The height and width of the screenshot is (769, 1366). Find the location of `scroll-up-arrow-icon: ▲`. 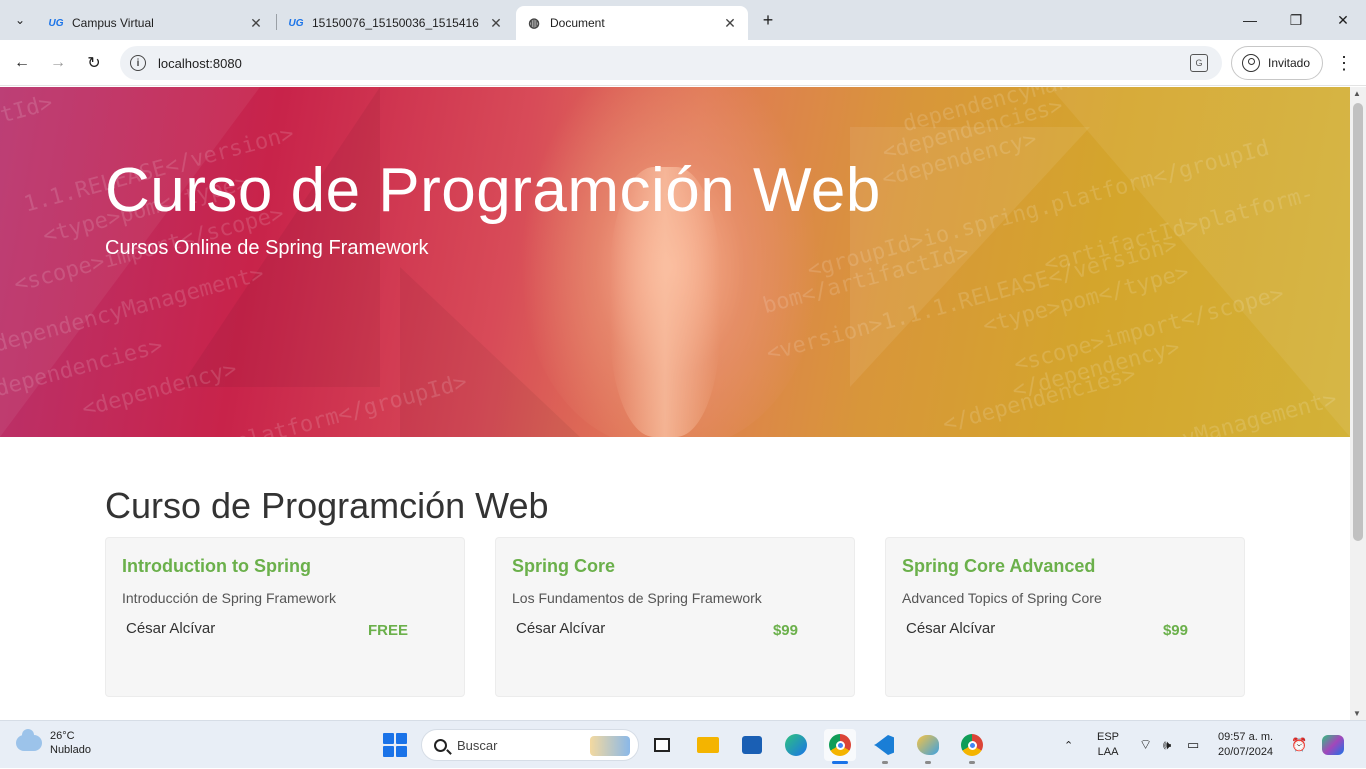

scroll-up-arrow-icon: ▲ is located at coordinates (1357, 93).